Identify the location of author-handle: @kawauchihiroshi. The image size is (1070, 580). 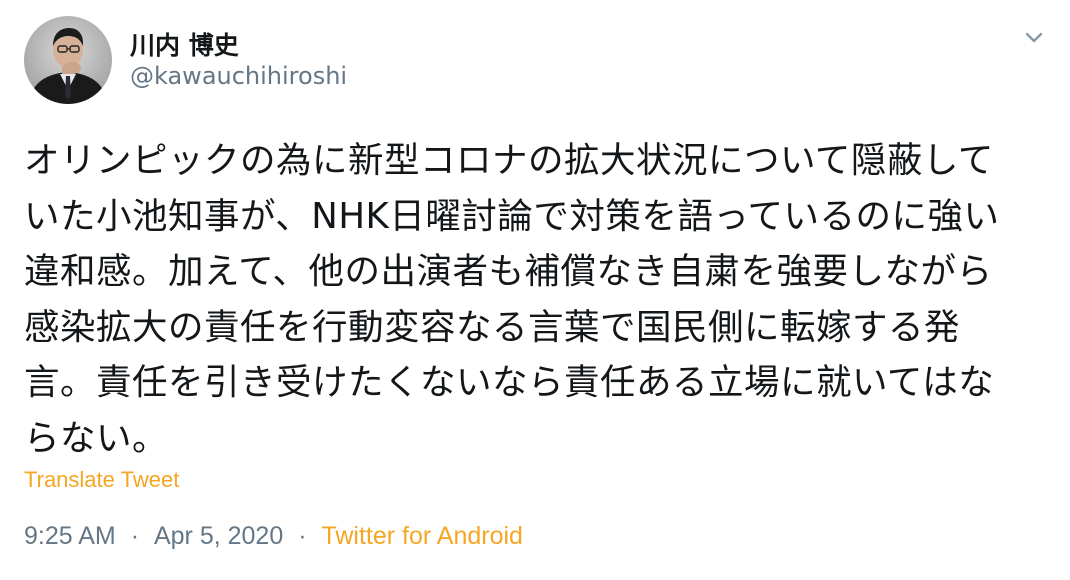
(238, 76).